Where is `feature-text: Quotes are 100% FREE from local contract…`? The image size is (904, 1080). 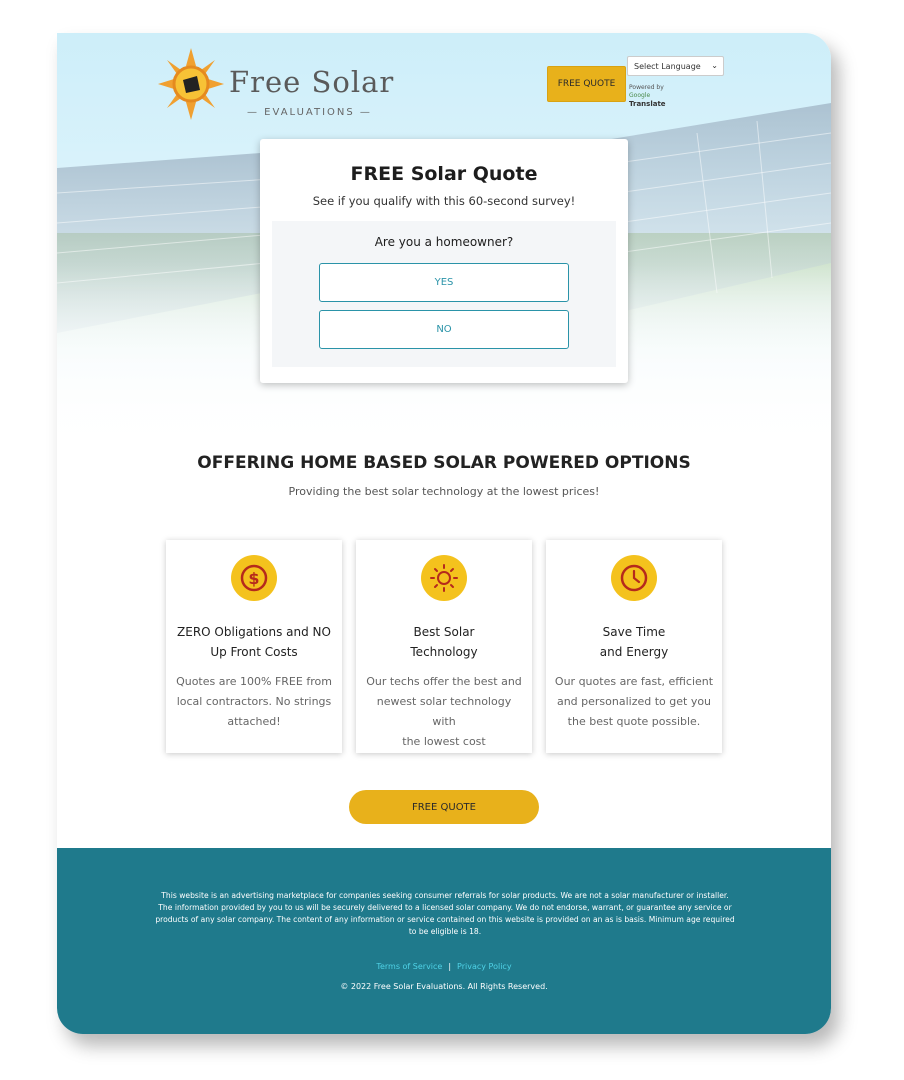 feature-text: Quotes are 100% FREE from local contract… is located at coordinates (254, 701).